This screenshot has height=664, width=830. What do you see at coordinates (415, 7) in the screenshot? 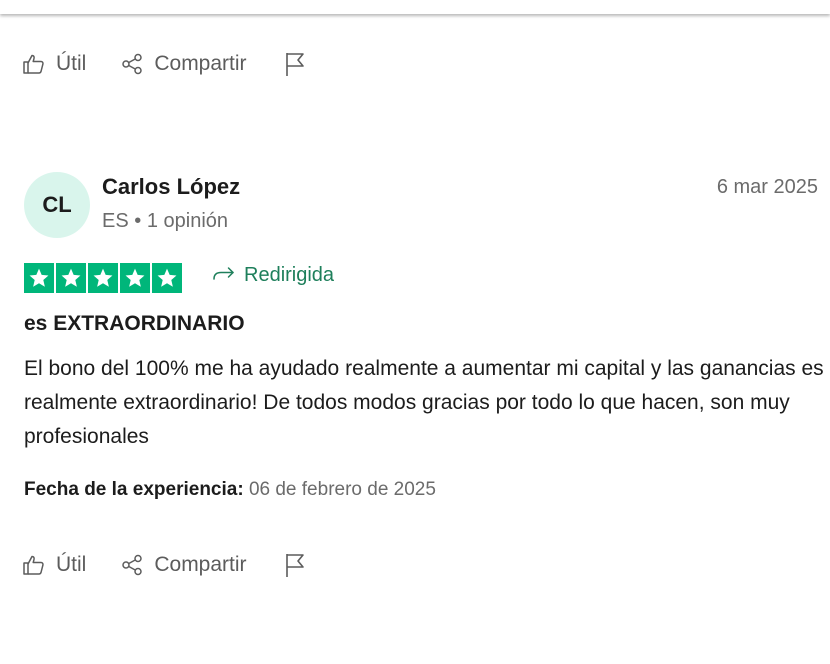
I see `previous-review-card-edge` at bounding box center [415, 7].